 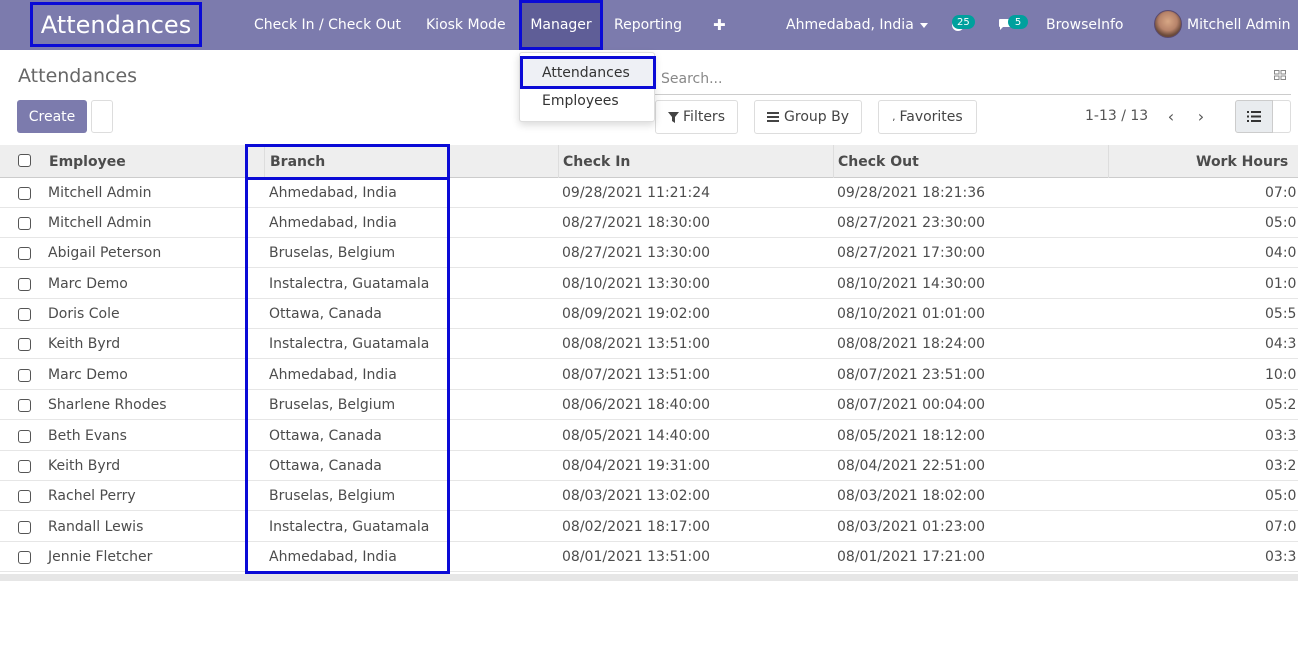 What do you see at coordinates (1281, 466) in the screenshot?
I see `cell-work-hours: 03:2` at bounding box center [1281, 466].